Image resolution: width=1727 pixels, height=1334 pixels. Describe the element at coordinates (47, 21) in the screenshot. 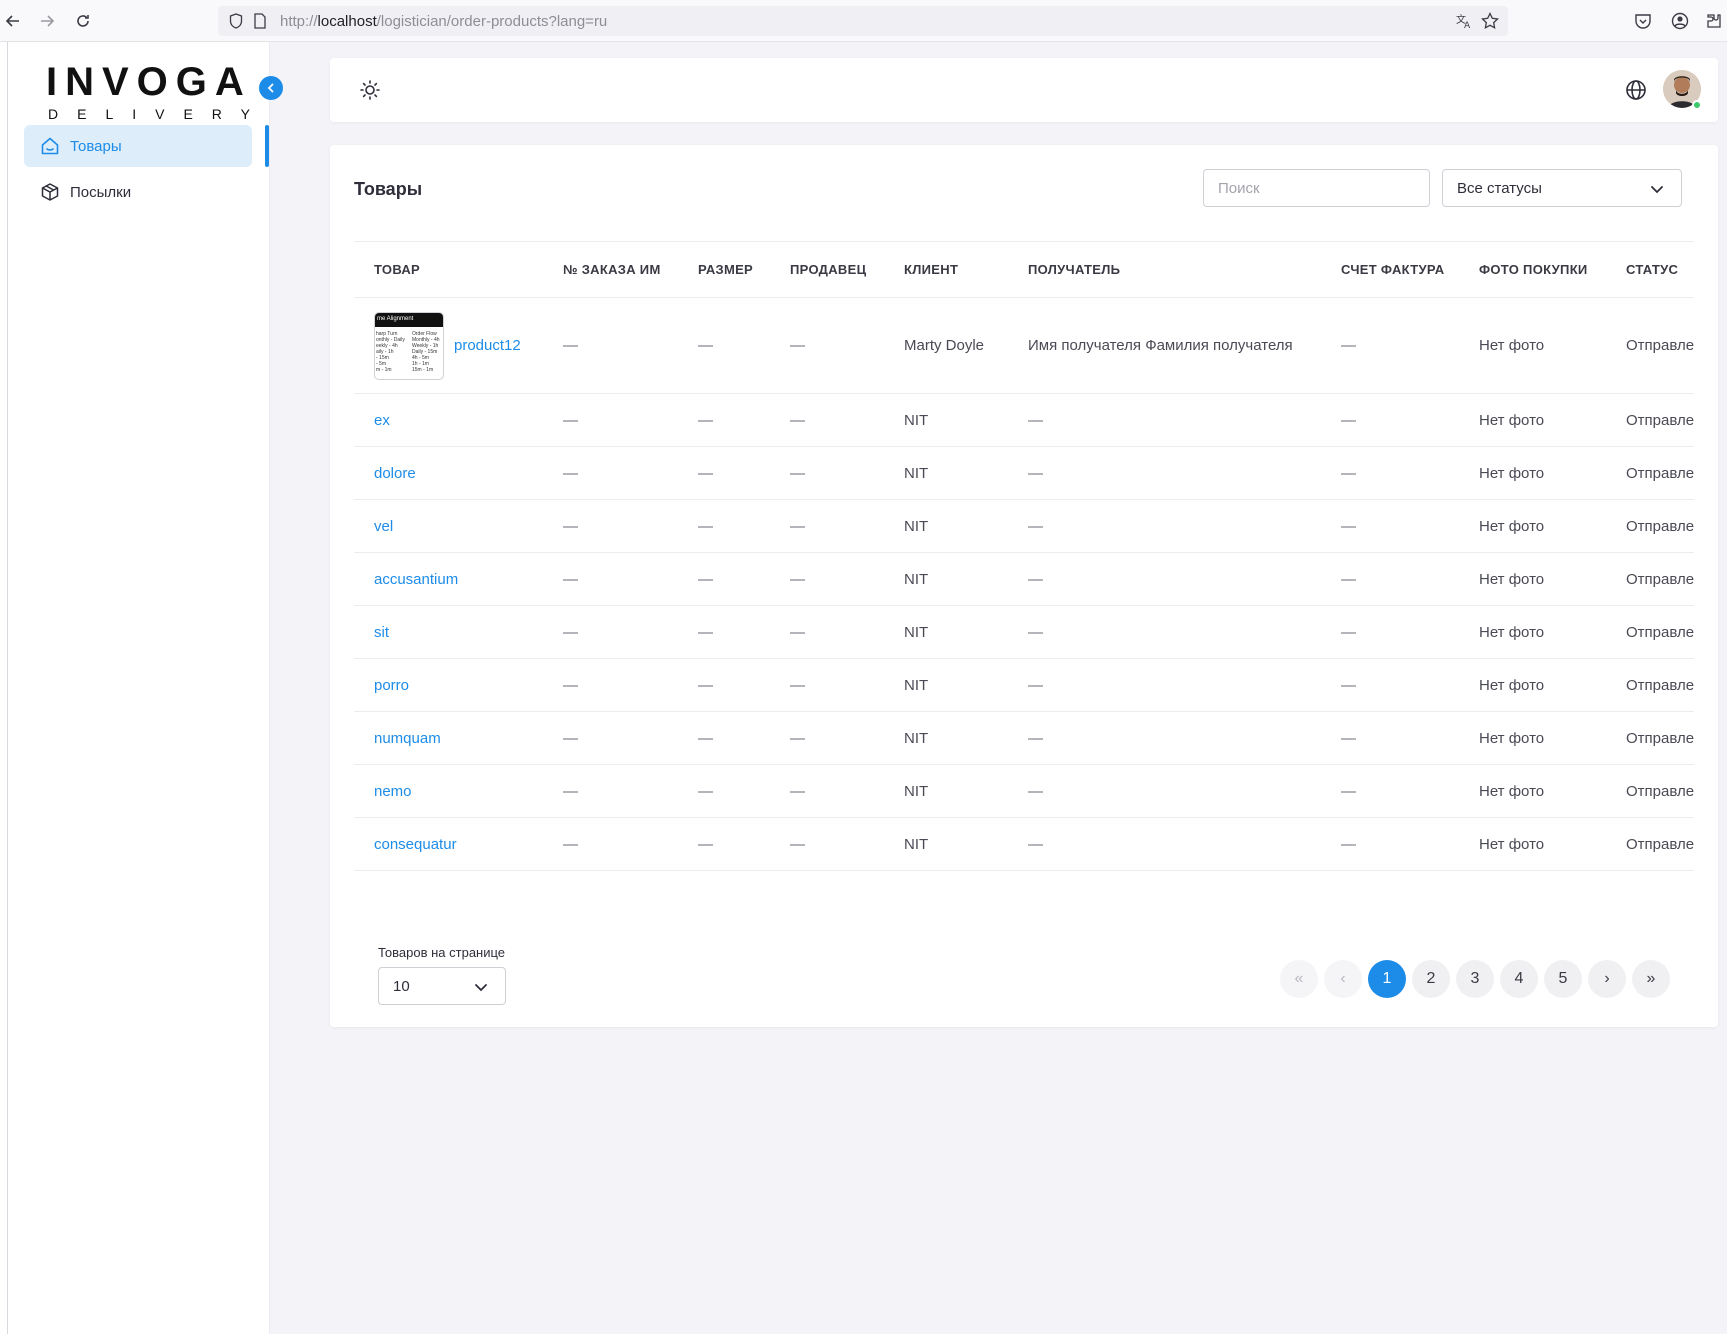

I see `forward-arrow-icon` at that location.